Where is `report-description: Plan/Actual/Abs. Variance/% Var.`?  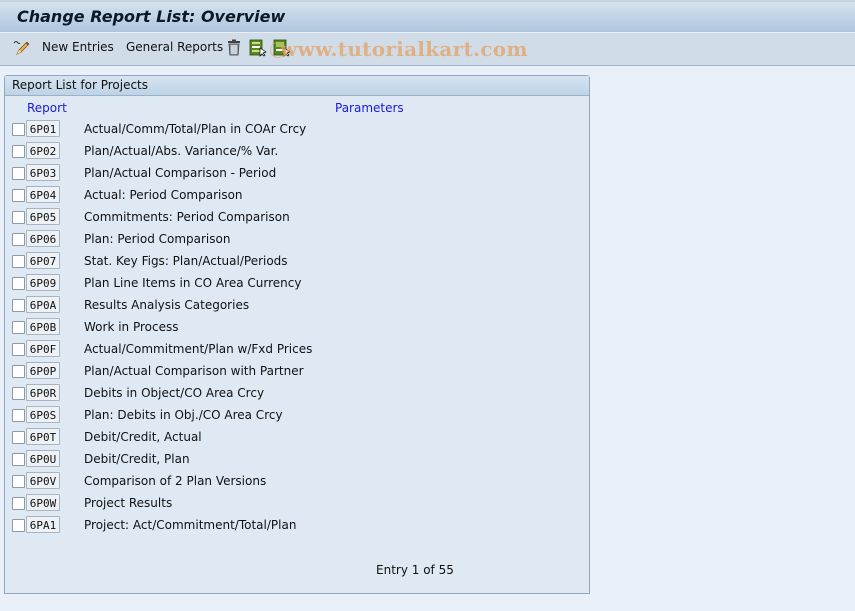
report-description: Plan/Actual/Abs. Variance/% Var. is located at coordinates (181, 151).